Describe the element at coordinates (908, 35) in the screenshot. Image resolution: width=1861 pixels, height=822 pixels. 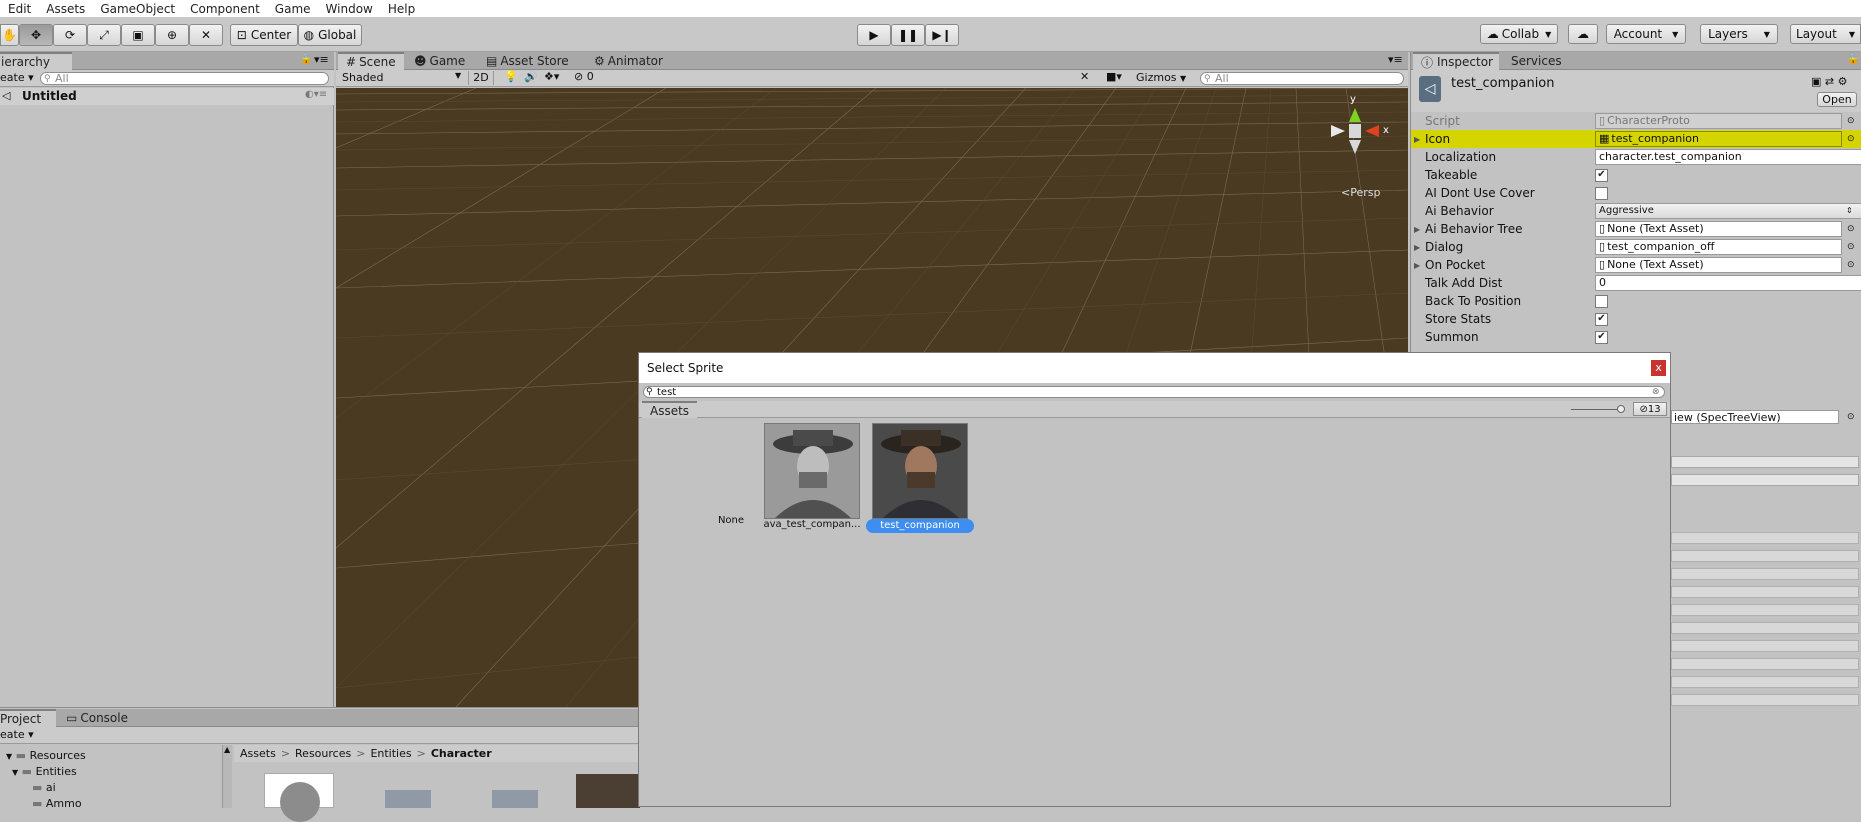
I see `pause-button: ❚❚` at that location.